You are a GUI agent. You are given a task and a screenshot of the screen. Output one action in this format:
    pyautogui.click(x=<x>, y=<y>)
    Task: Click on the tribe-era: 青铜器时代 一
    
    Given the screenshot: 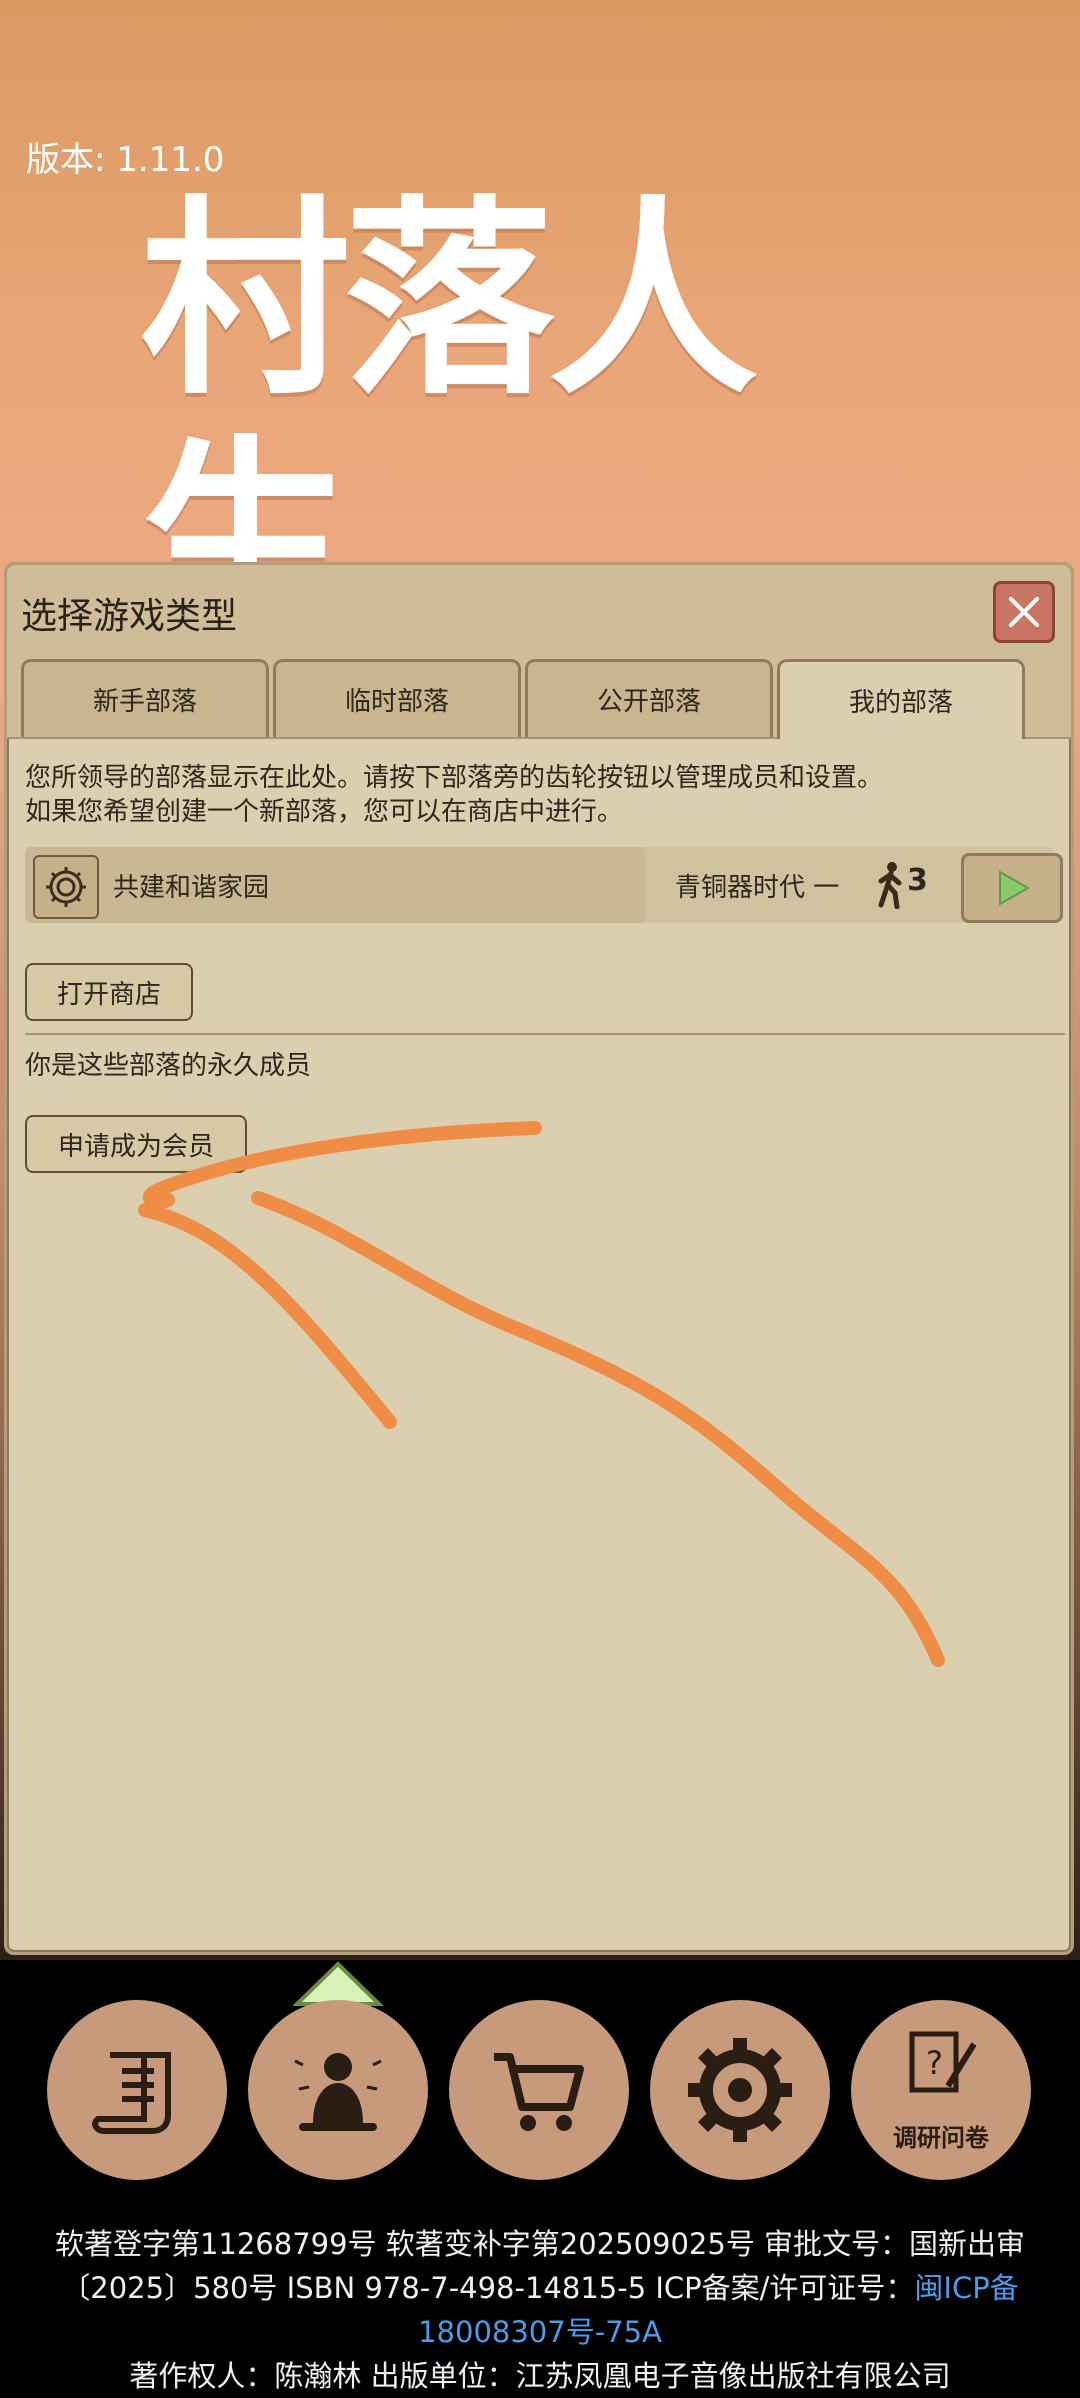 What is the action you would take?
    pyautogui.click(x=757, y=888)
    